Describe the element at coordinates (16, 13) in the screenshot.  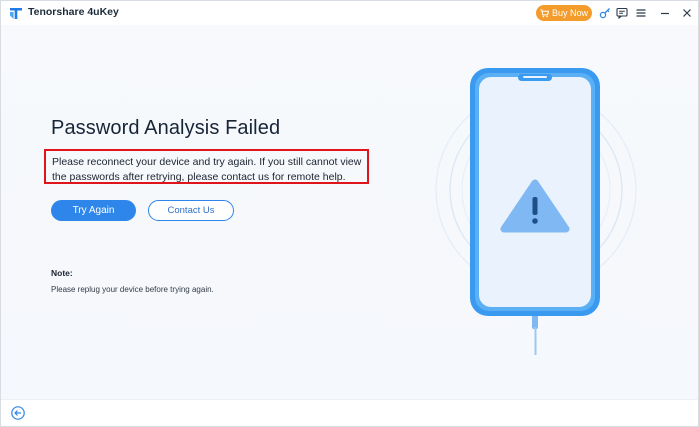
I see `tenorshare-logo-icon` at that location.